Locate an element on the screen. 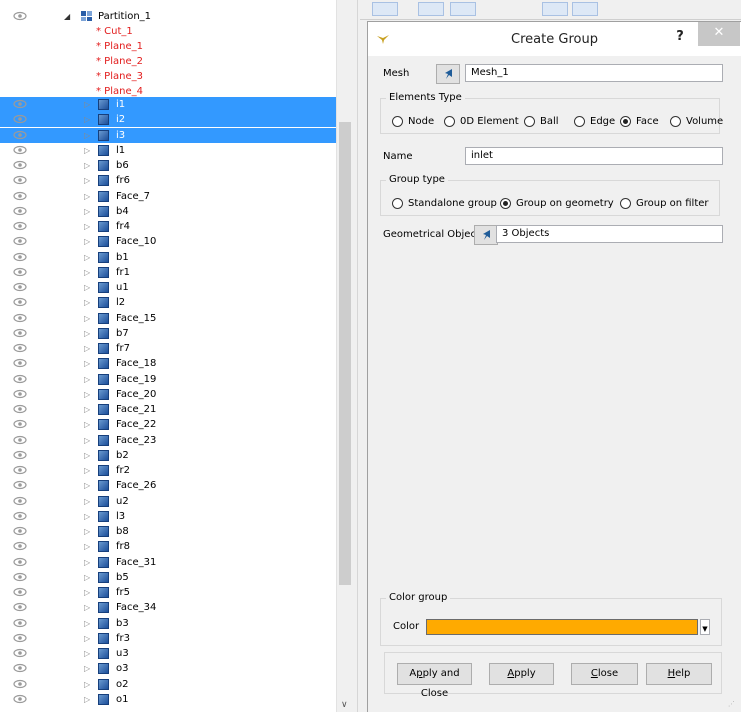 Image resolution: width=741 pixels, height=712 pixels. element-type-radio-label: Face is located at coordinates (647, 122).